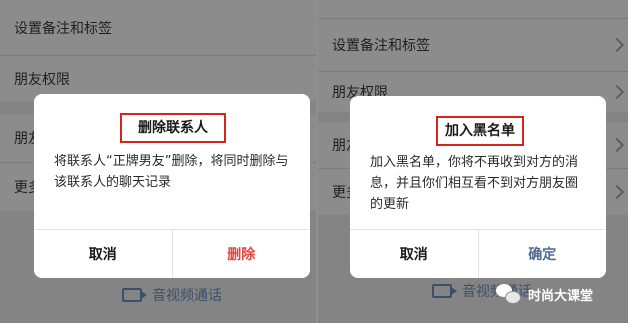  What do you see at coordinates (561, 296) in the screenshot?
I see `watermark-text: 时尚大课堂` at bounding box center [561, 296].